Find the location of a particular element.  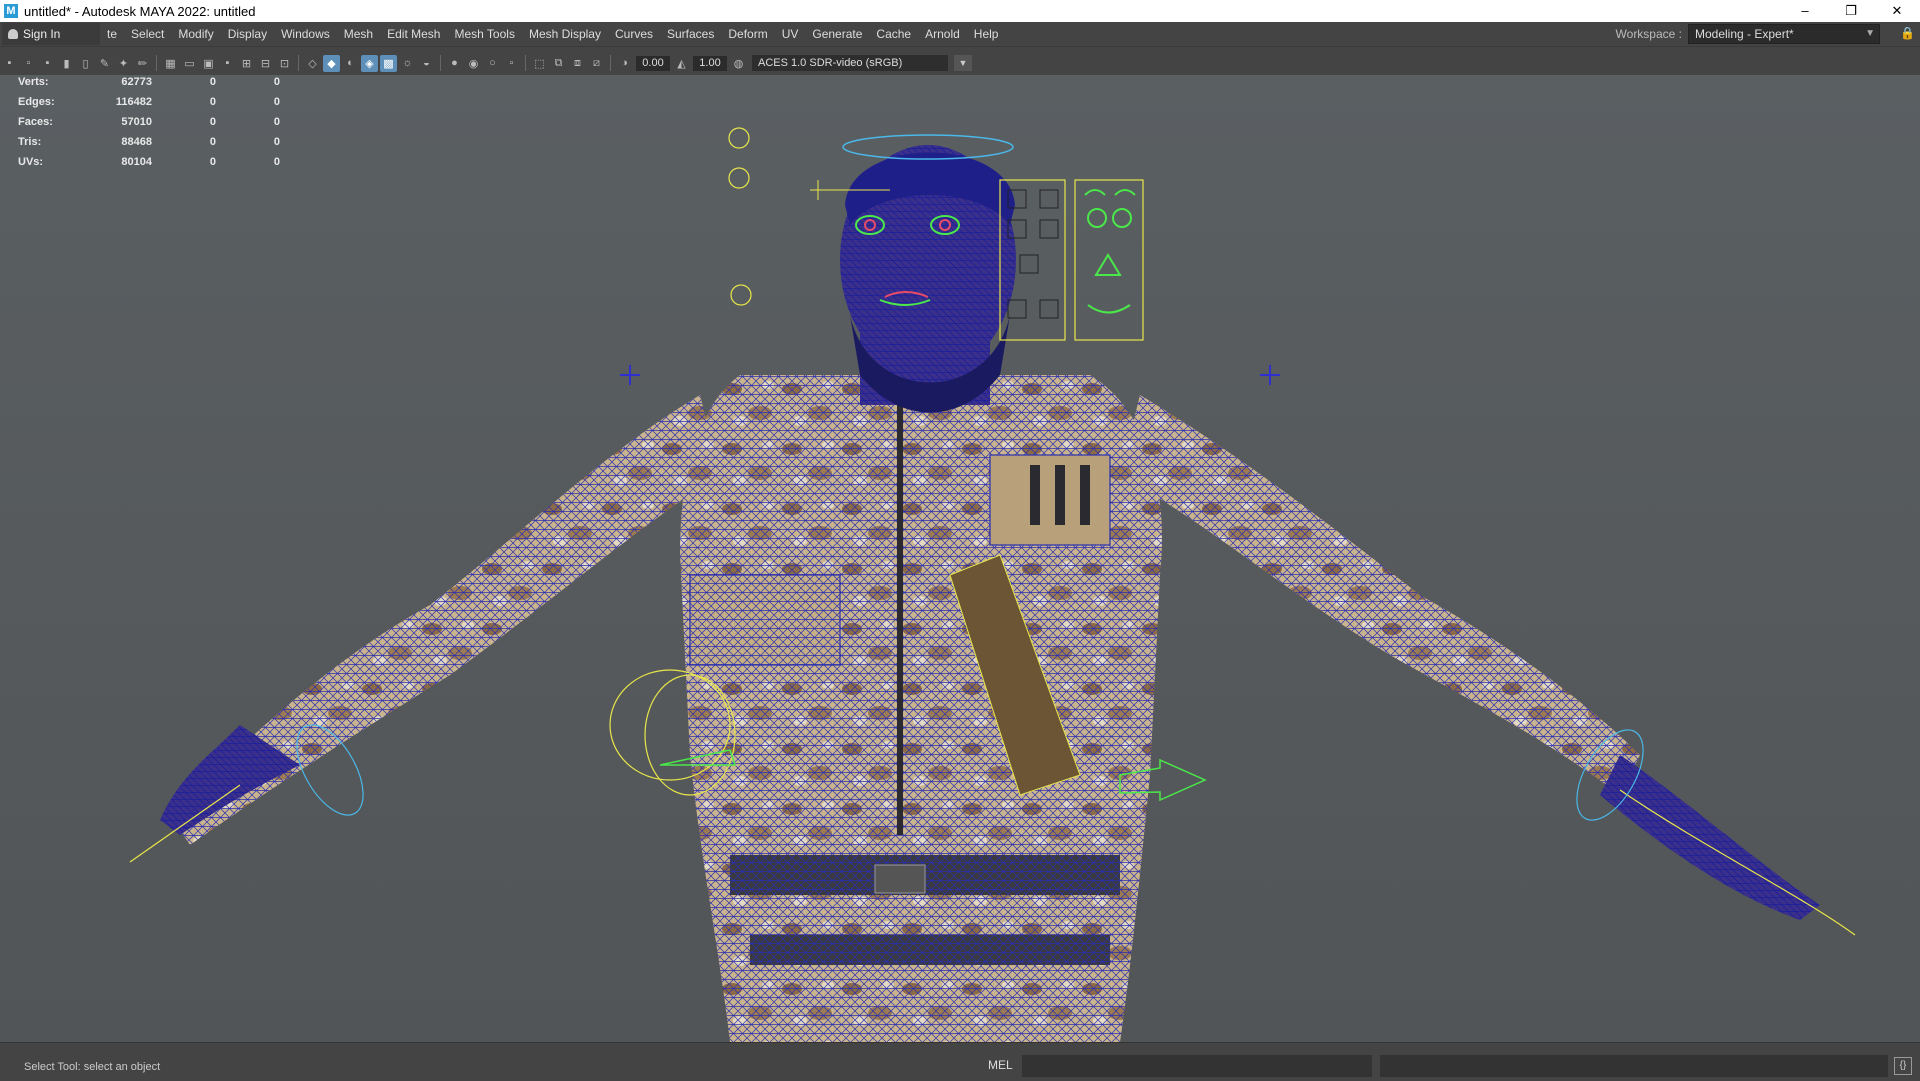

film-gate-icon: ▭ is located at coordinates (189, 63).